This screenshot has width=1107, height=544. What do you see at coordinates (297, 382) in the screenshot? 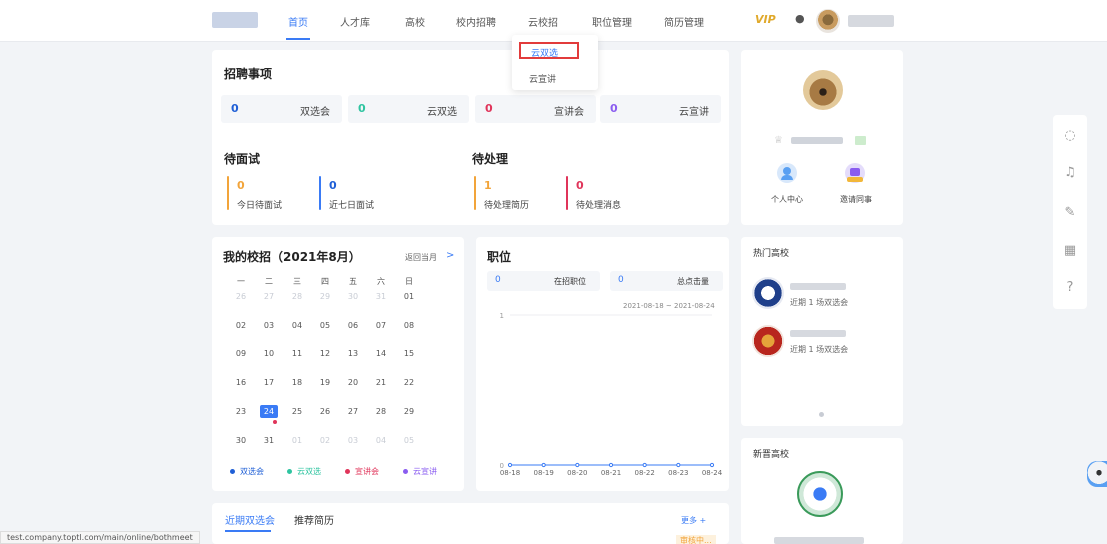
I see `calendar-day: 18` at bounding box center [297, 382].